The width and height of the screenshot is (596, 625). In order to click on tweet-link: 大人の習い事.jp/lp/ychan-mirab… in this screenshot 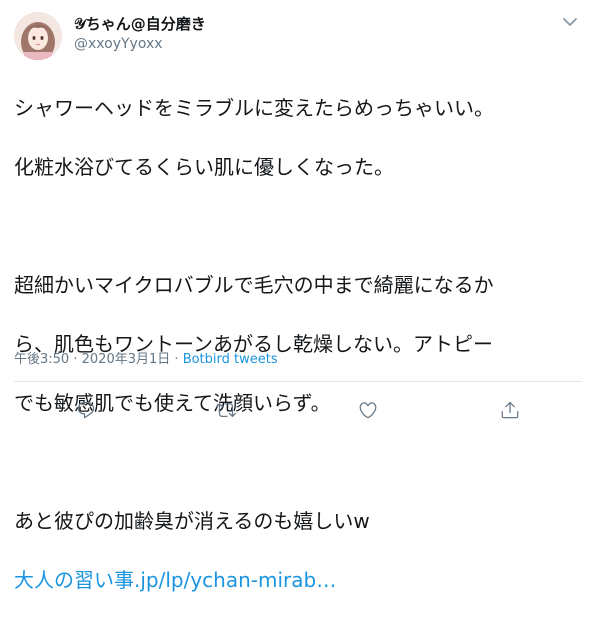, I will do `click(299, 581)`.